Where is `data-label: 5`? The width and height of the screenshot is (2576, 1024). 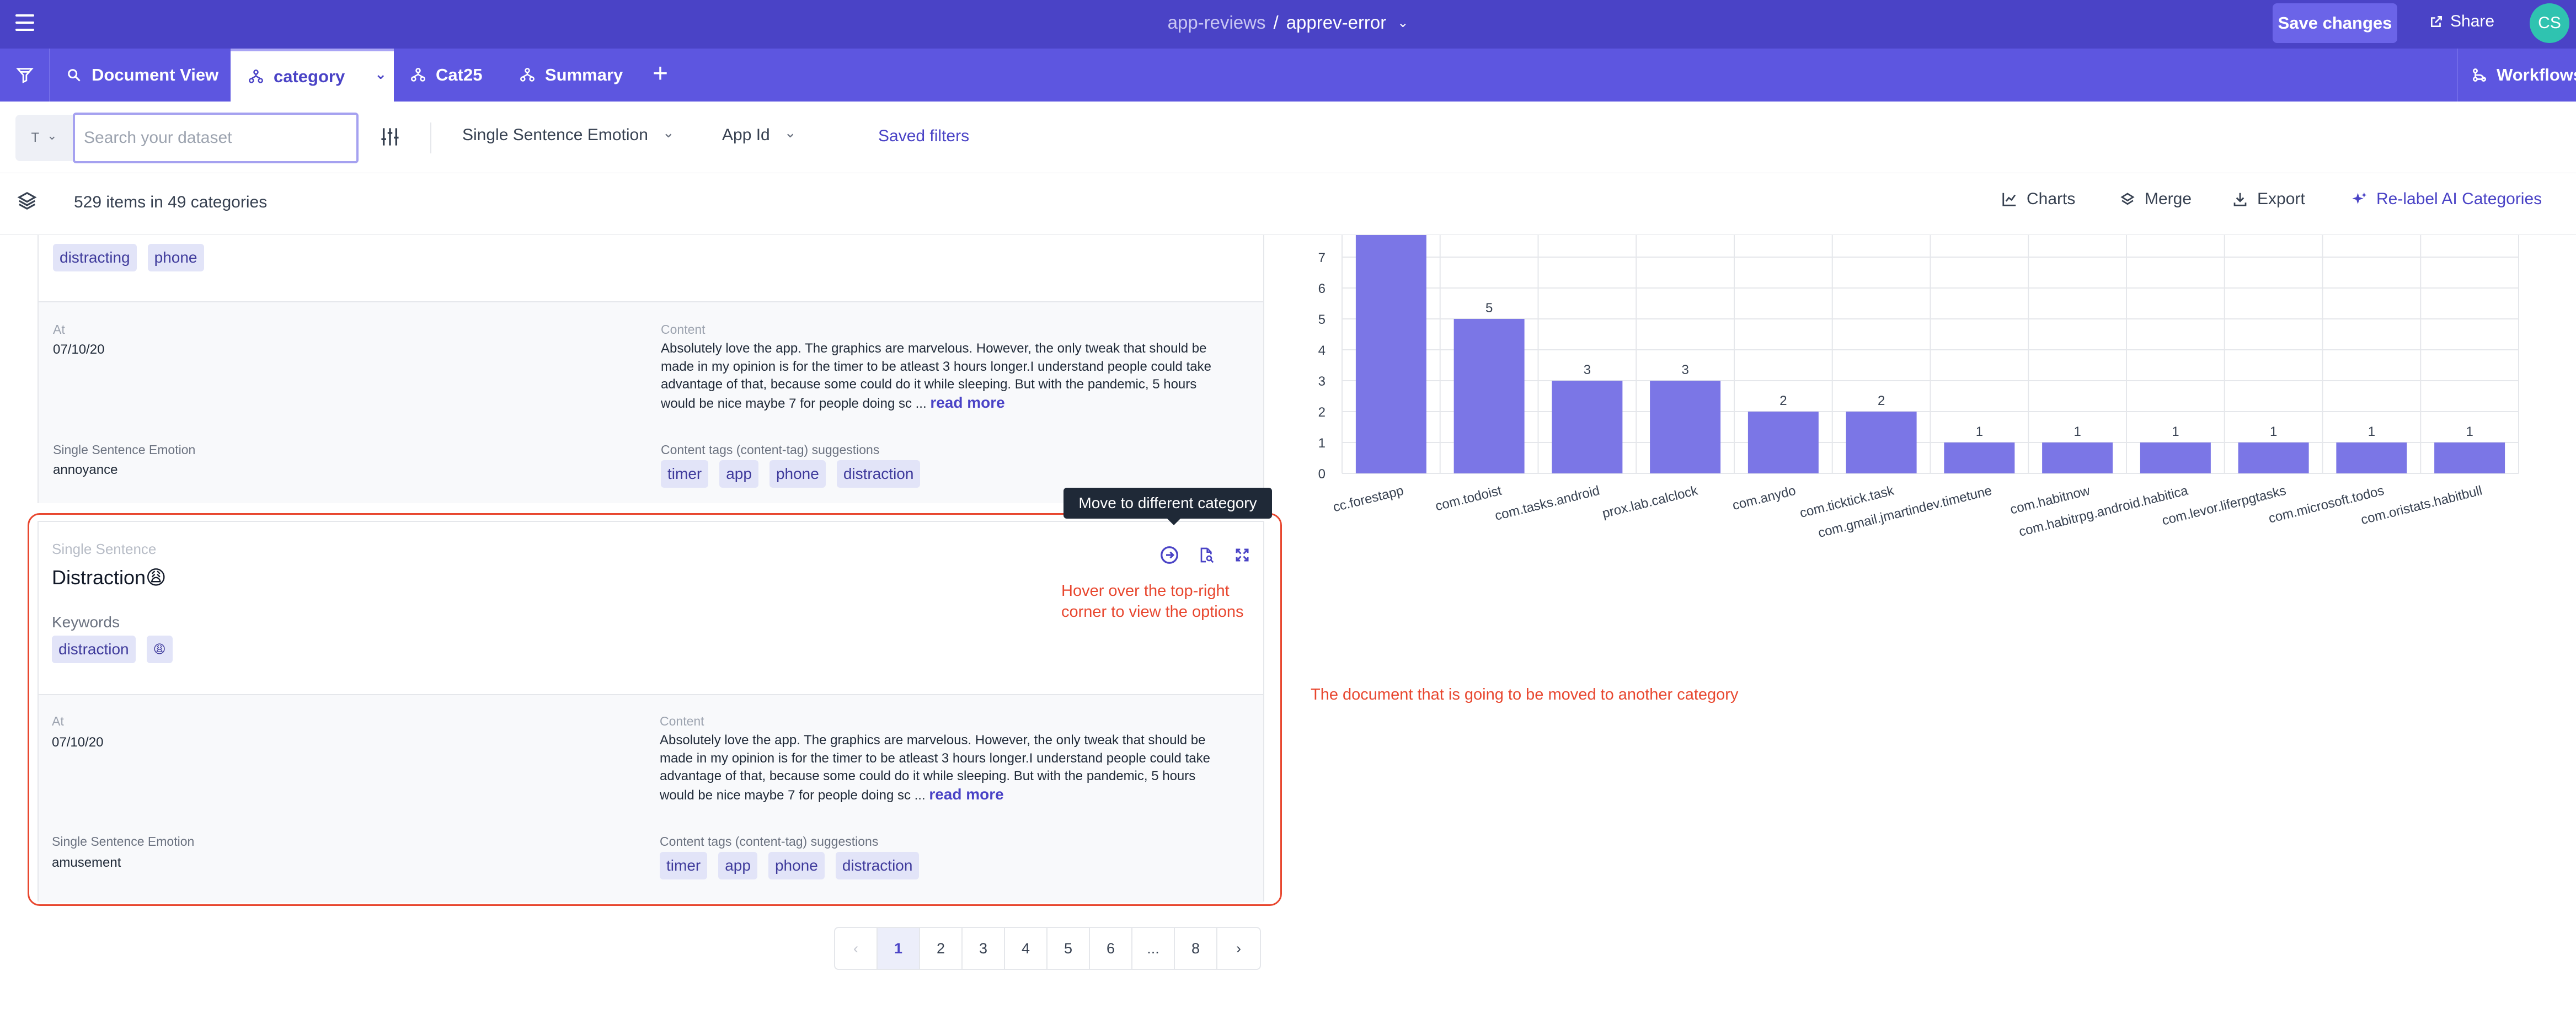 data-label: 5 is located at coordinates (1489, 308).